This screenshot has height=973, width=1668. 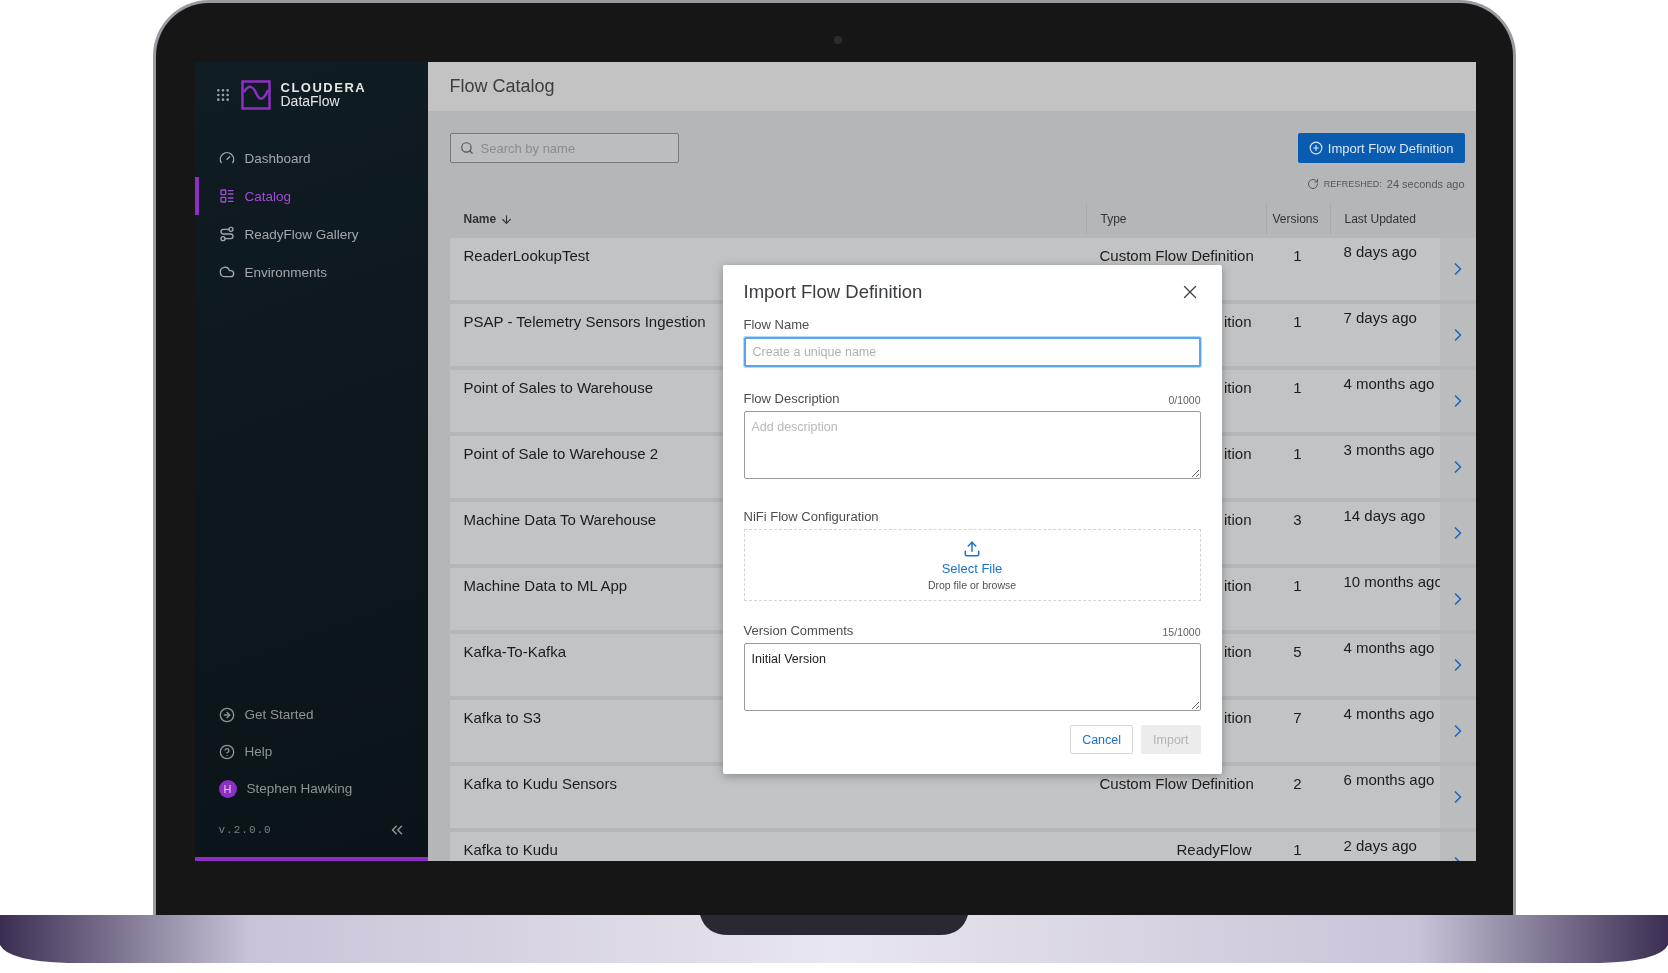 I want to click on table-cell: ReadyFlow, so click(x=1214, y=849).